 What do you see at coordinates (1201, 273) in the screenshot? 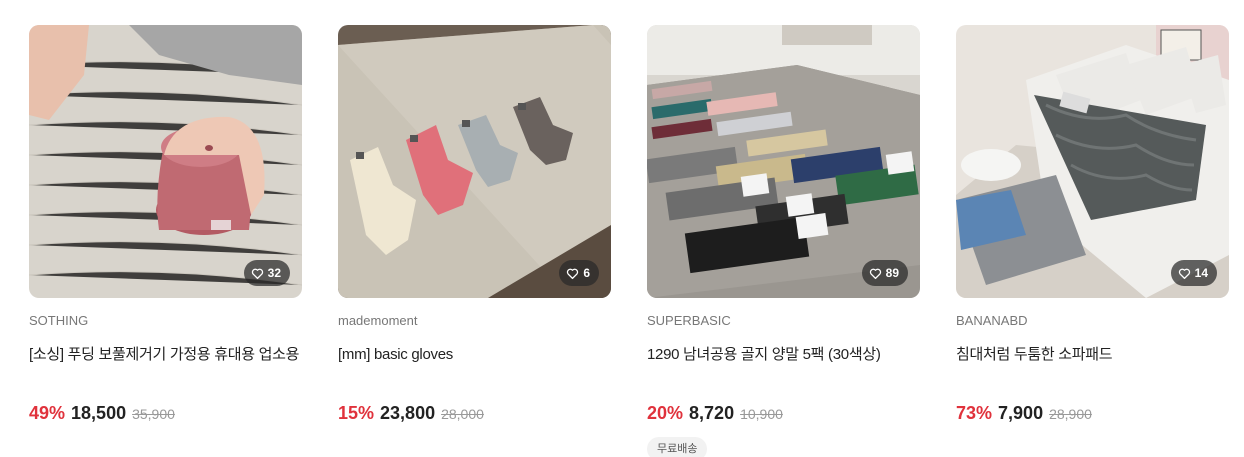
I see `like-count: 14` at bounding box center [1201, 273].